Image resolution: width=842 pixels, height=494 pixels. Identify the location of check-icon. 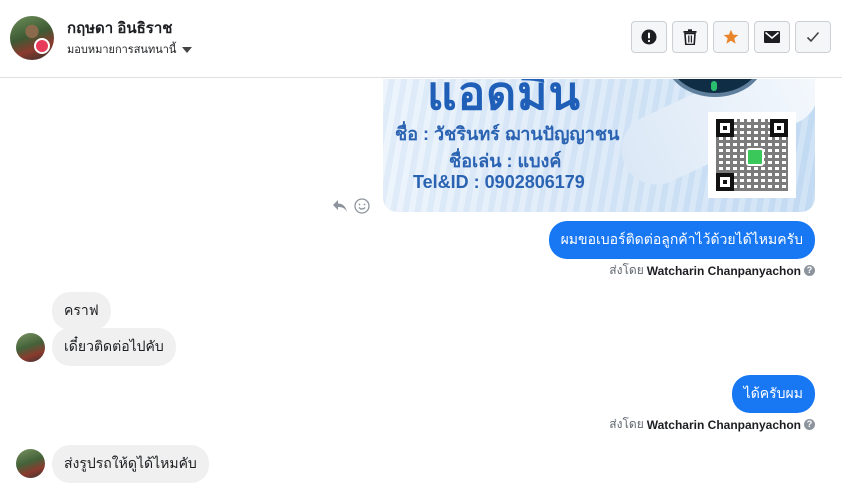
(813, 37).